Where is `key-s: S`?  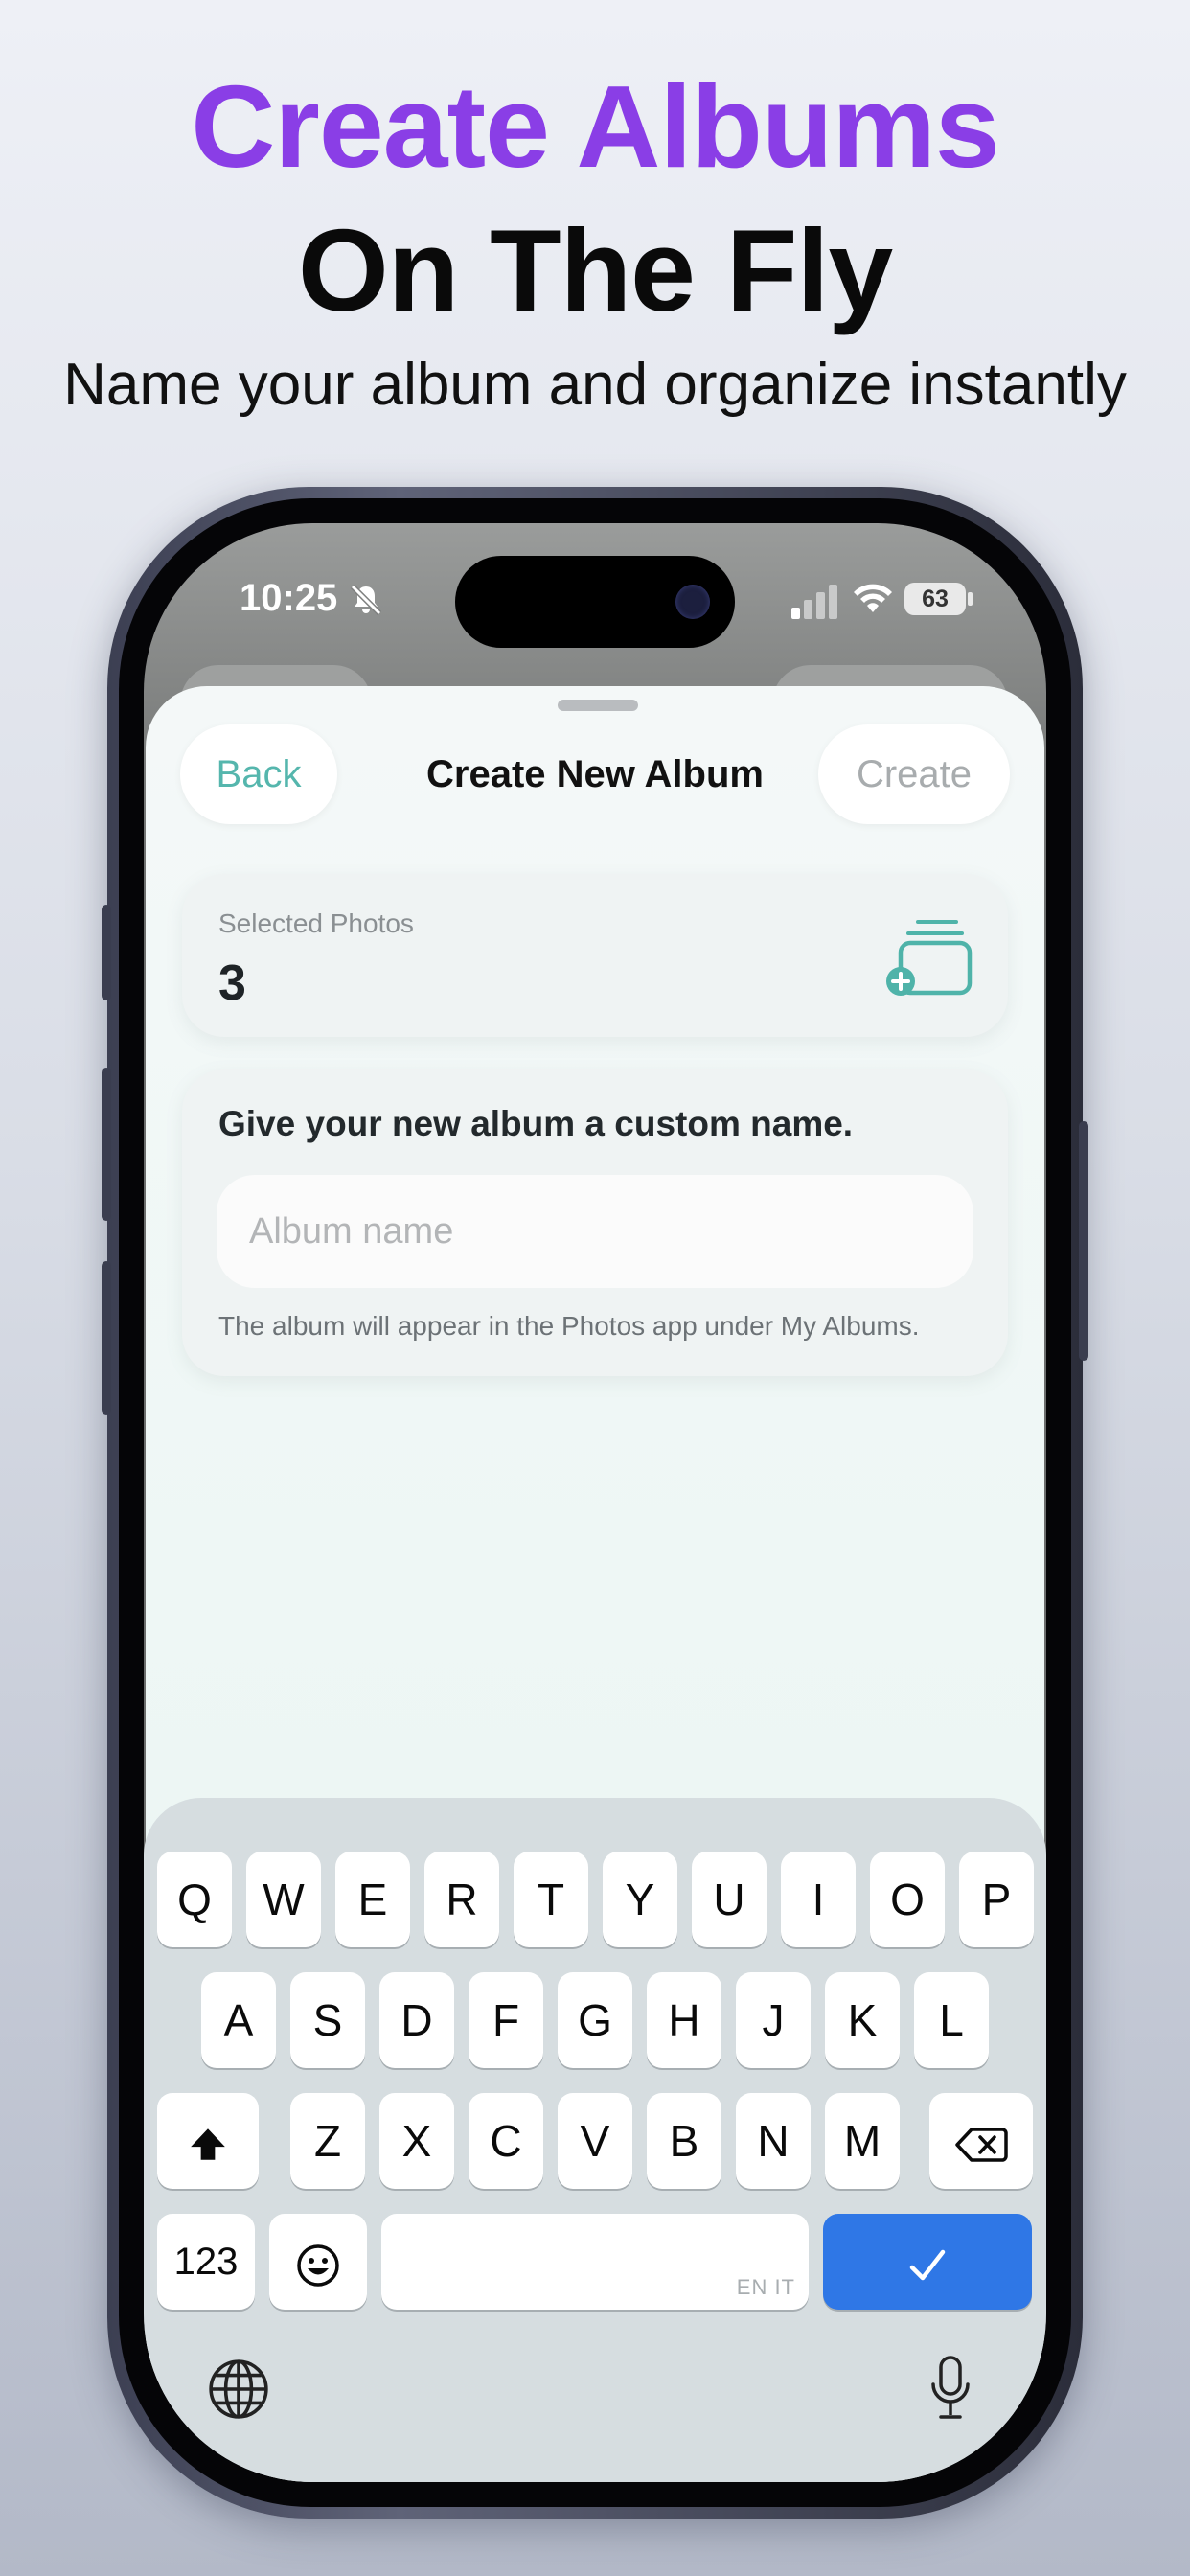
key-s: S is located at coordinates (327, 2020).